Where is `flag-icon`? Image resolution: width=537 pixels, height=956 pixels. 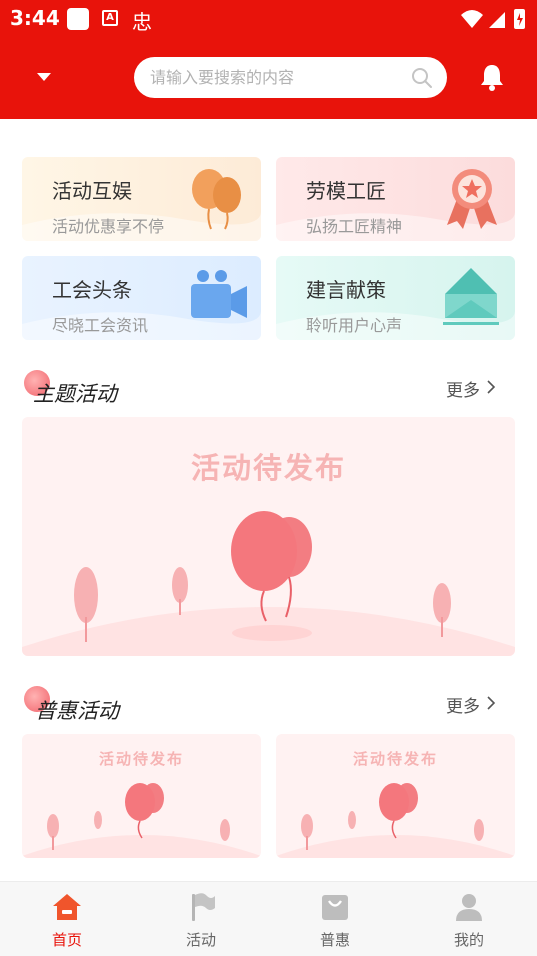
flag-icon is located at coordinates (203, 907).